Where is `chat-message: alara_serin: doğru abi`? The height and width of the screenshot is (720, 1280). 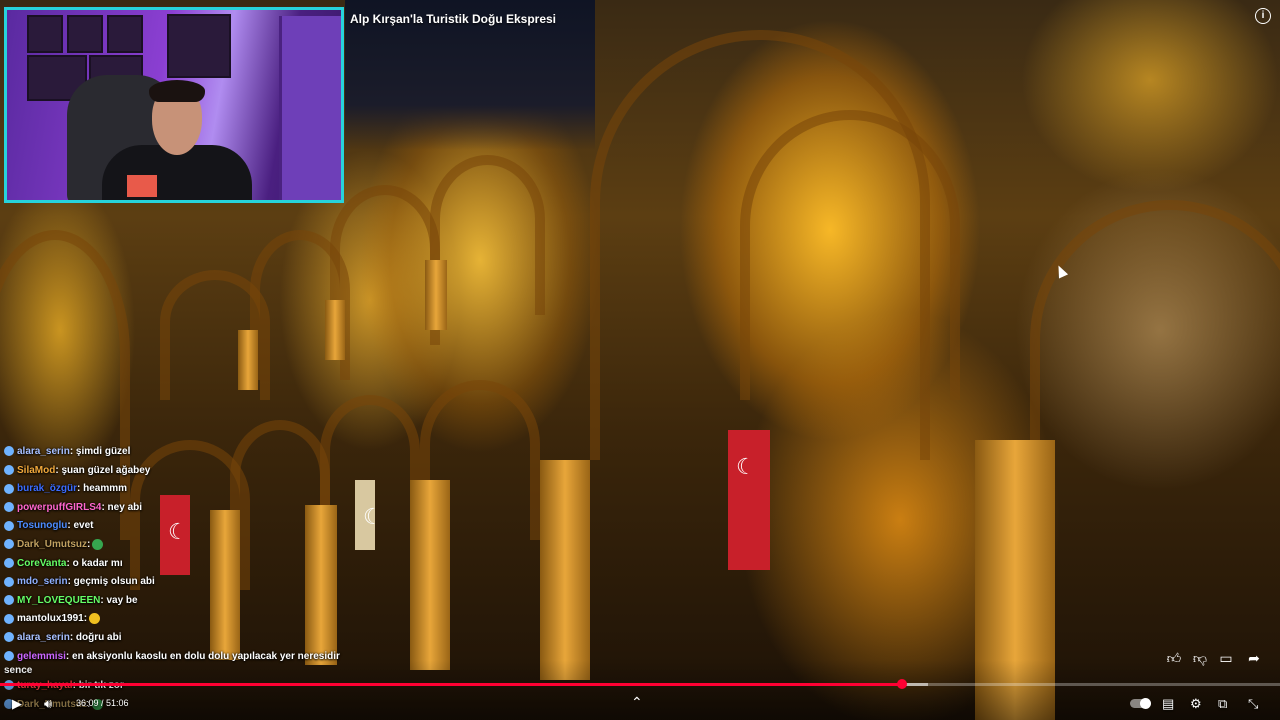 chat-message: alara_serin: doğru abi is located at coordinates (176, 639).